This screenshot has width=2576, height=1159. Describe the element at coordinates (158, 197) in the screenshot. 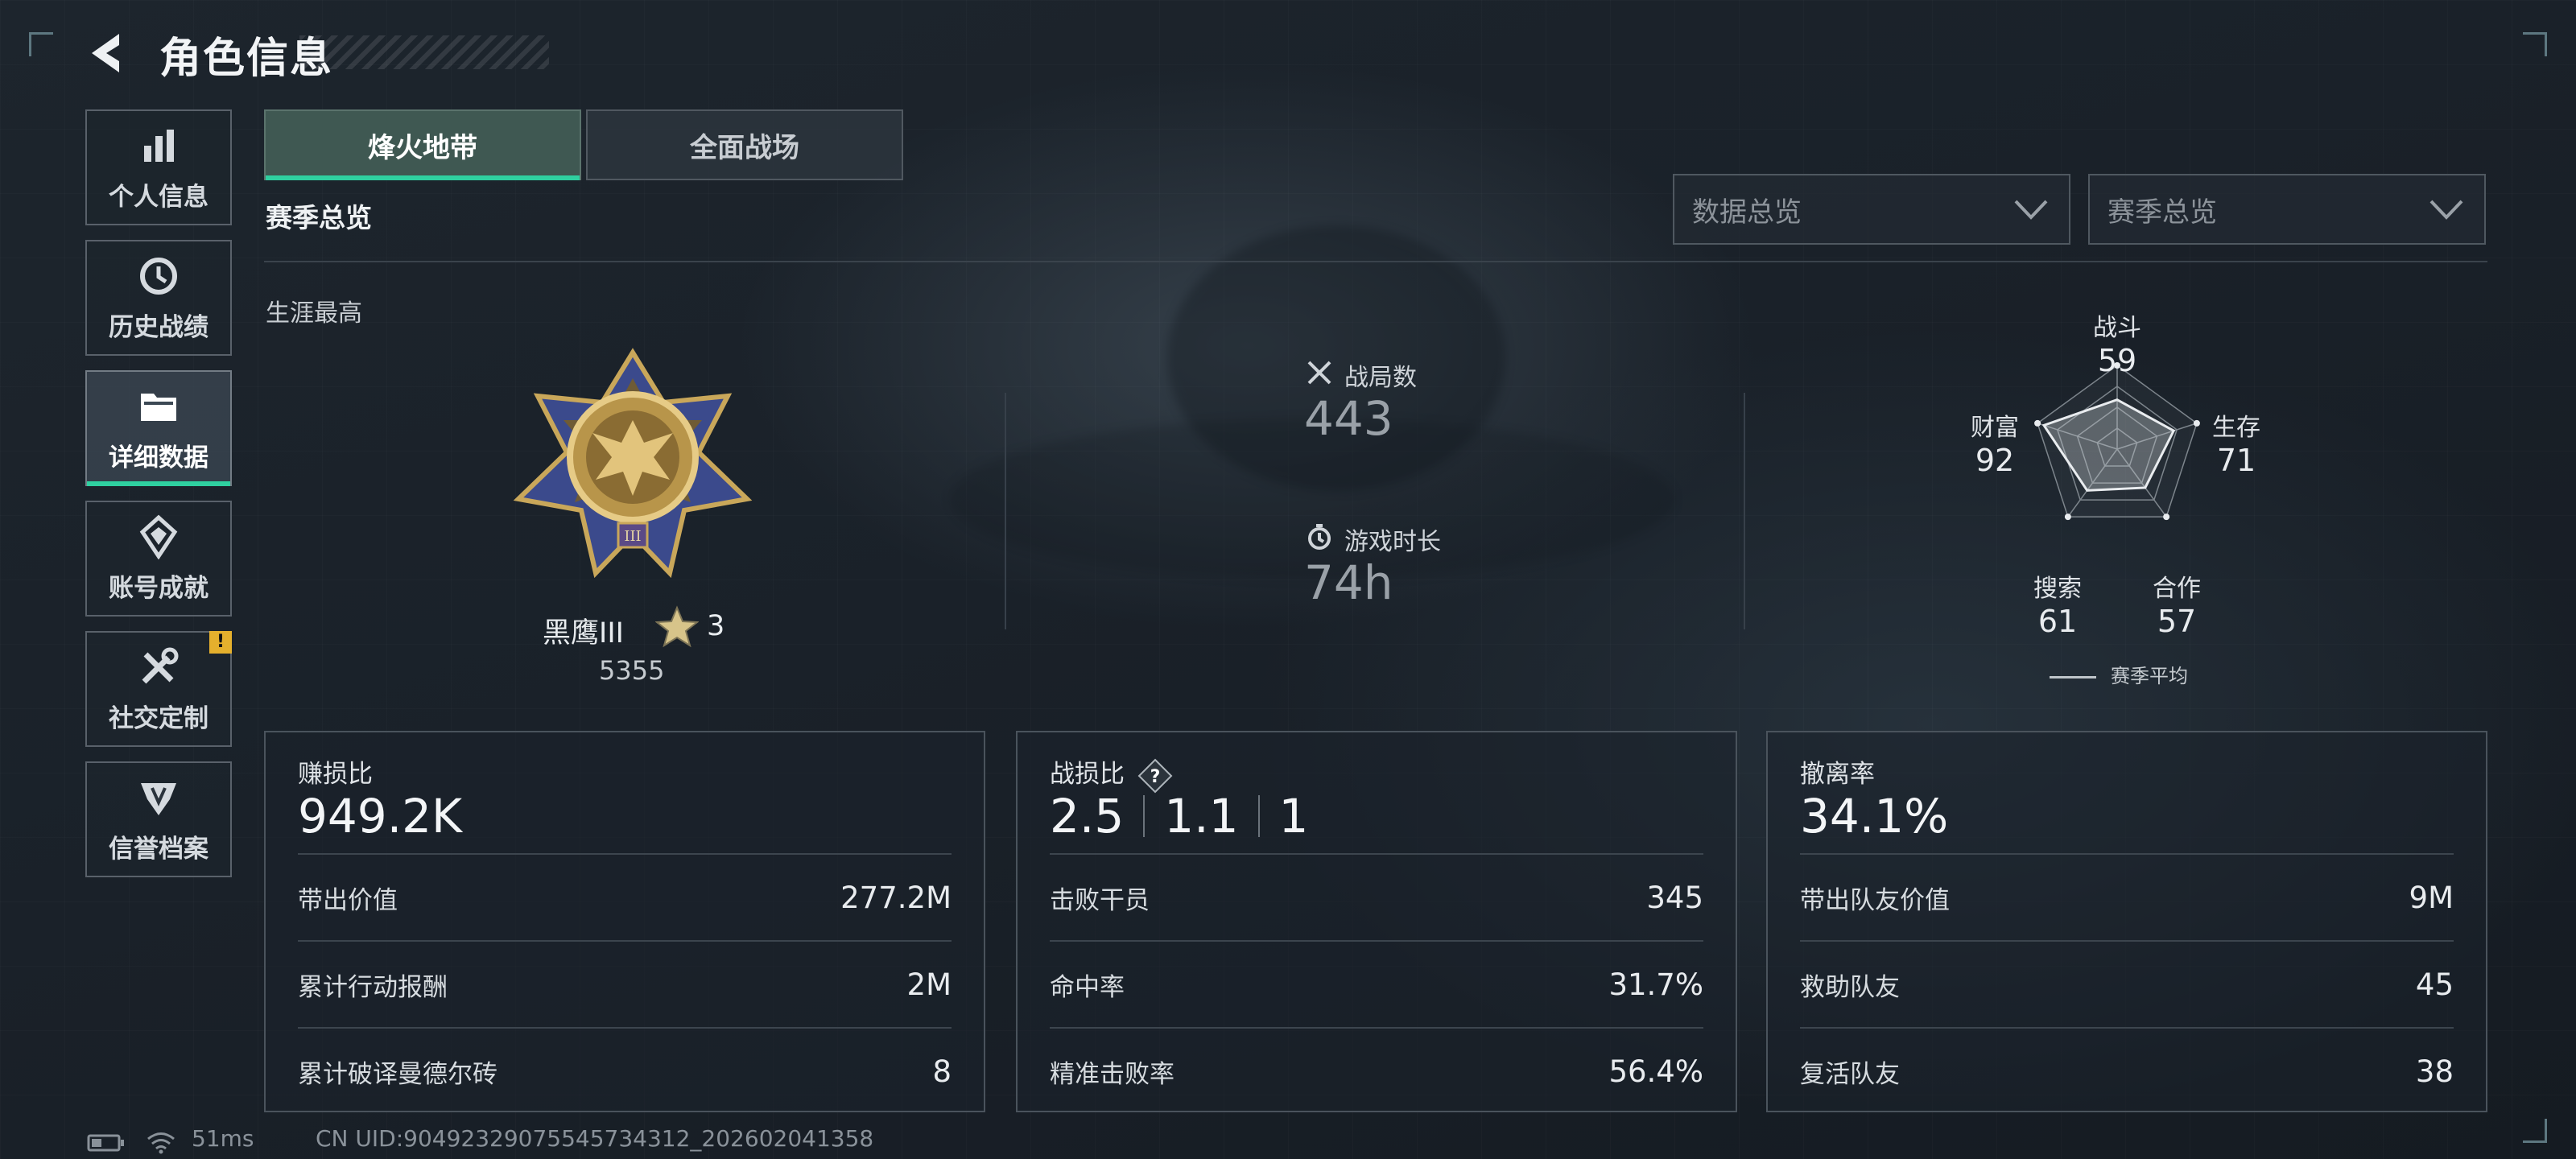

I see `sidebar-item-label: 个人信息` at that location.